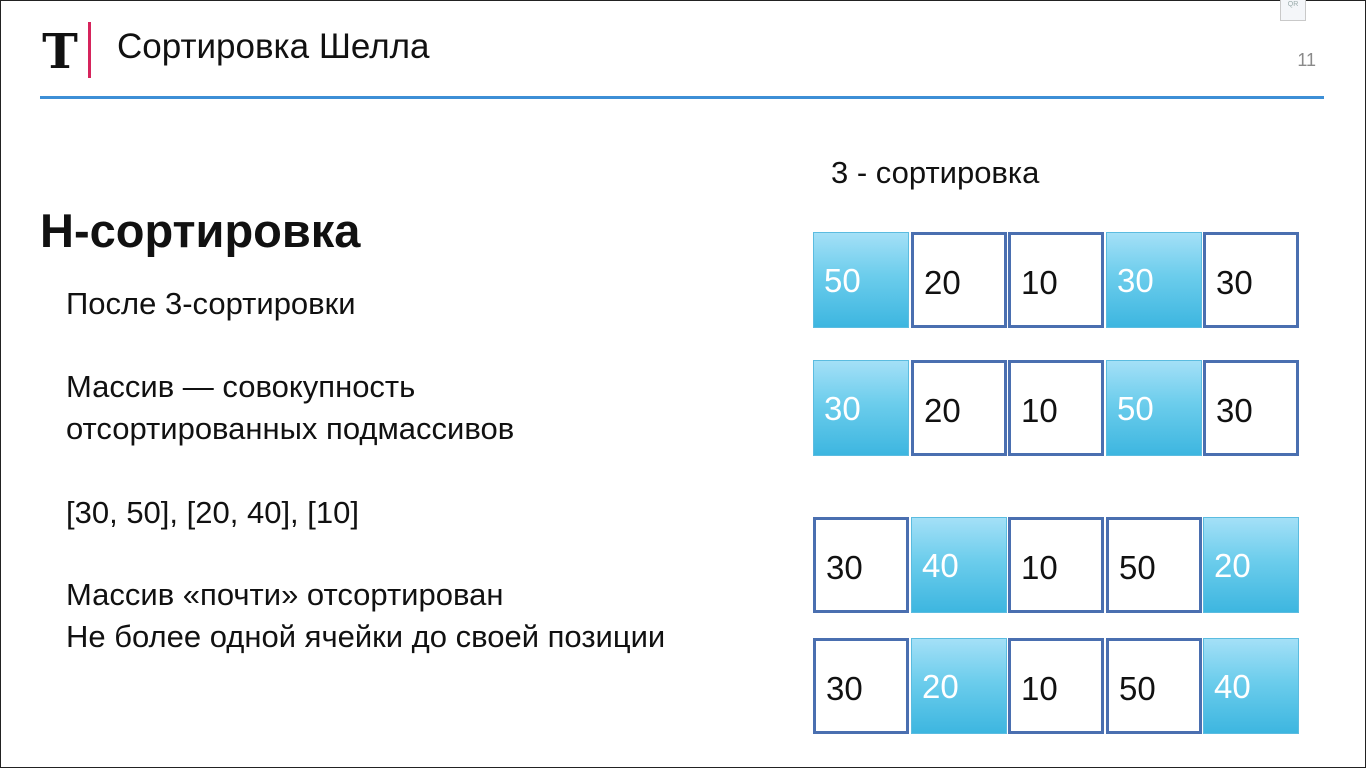  I want to click on logo-icon: T, so click(60, 51).